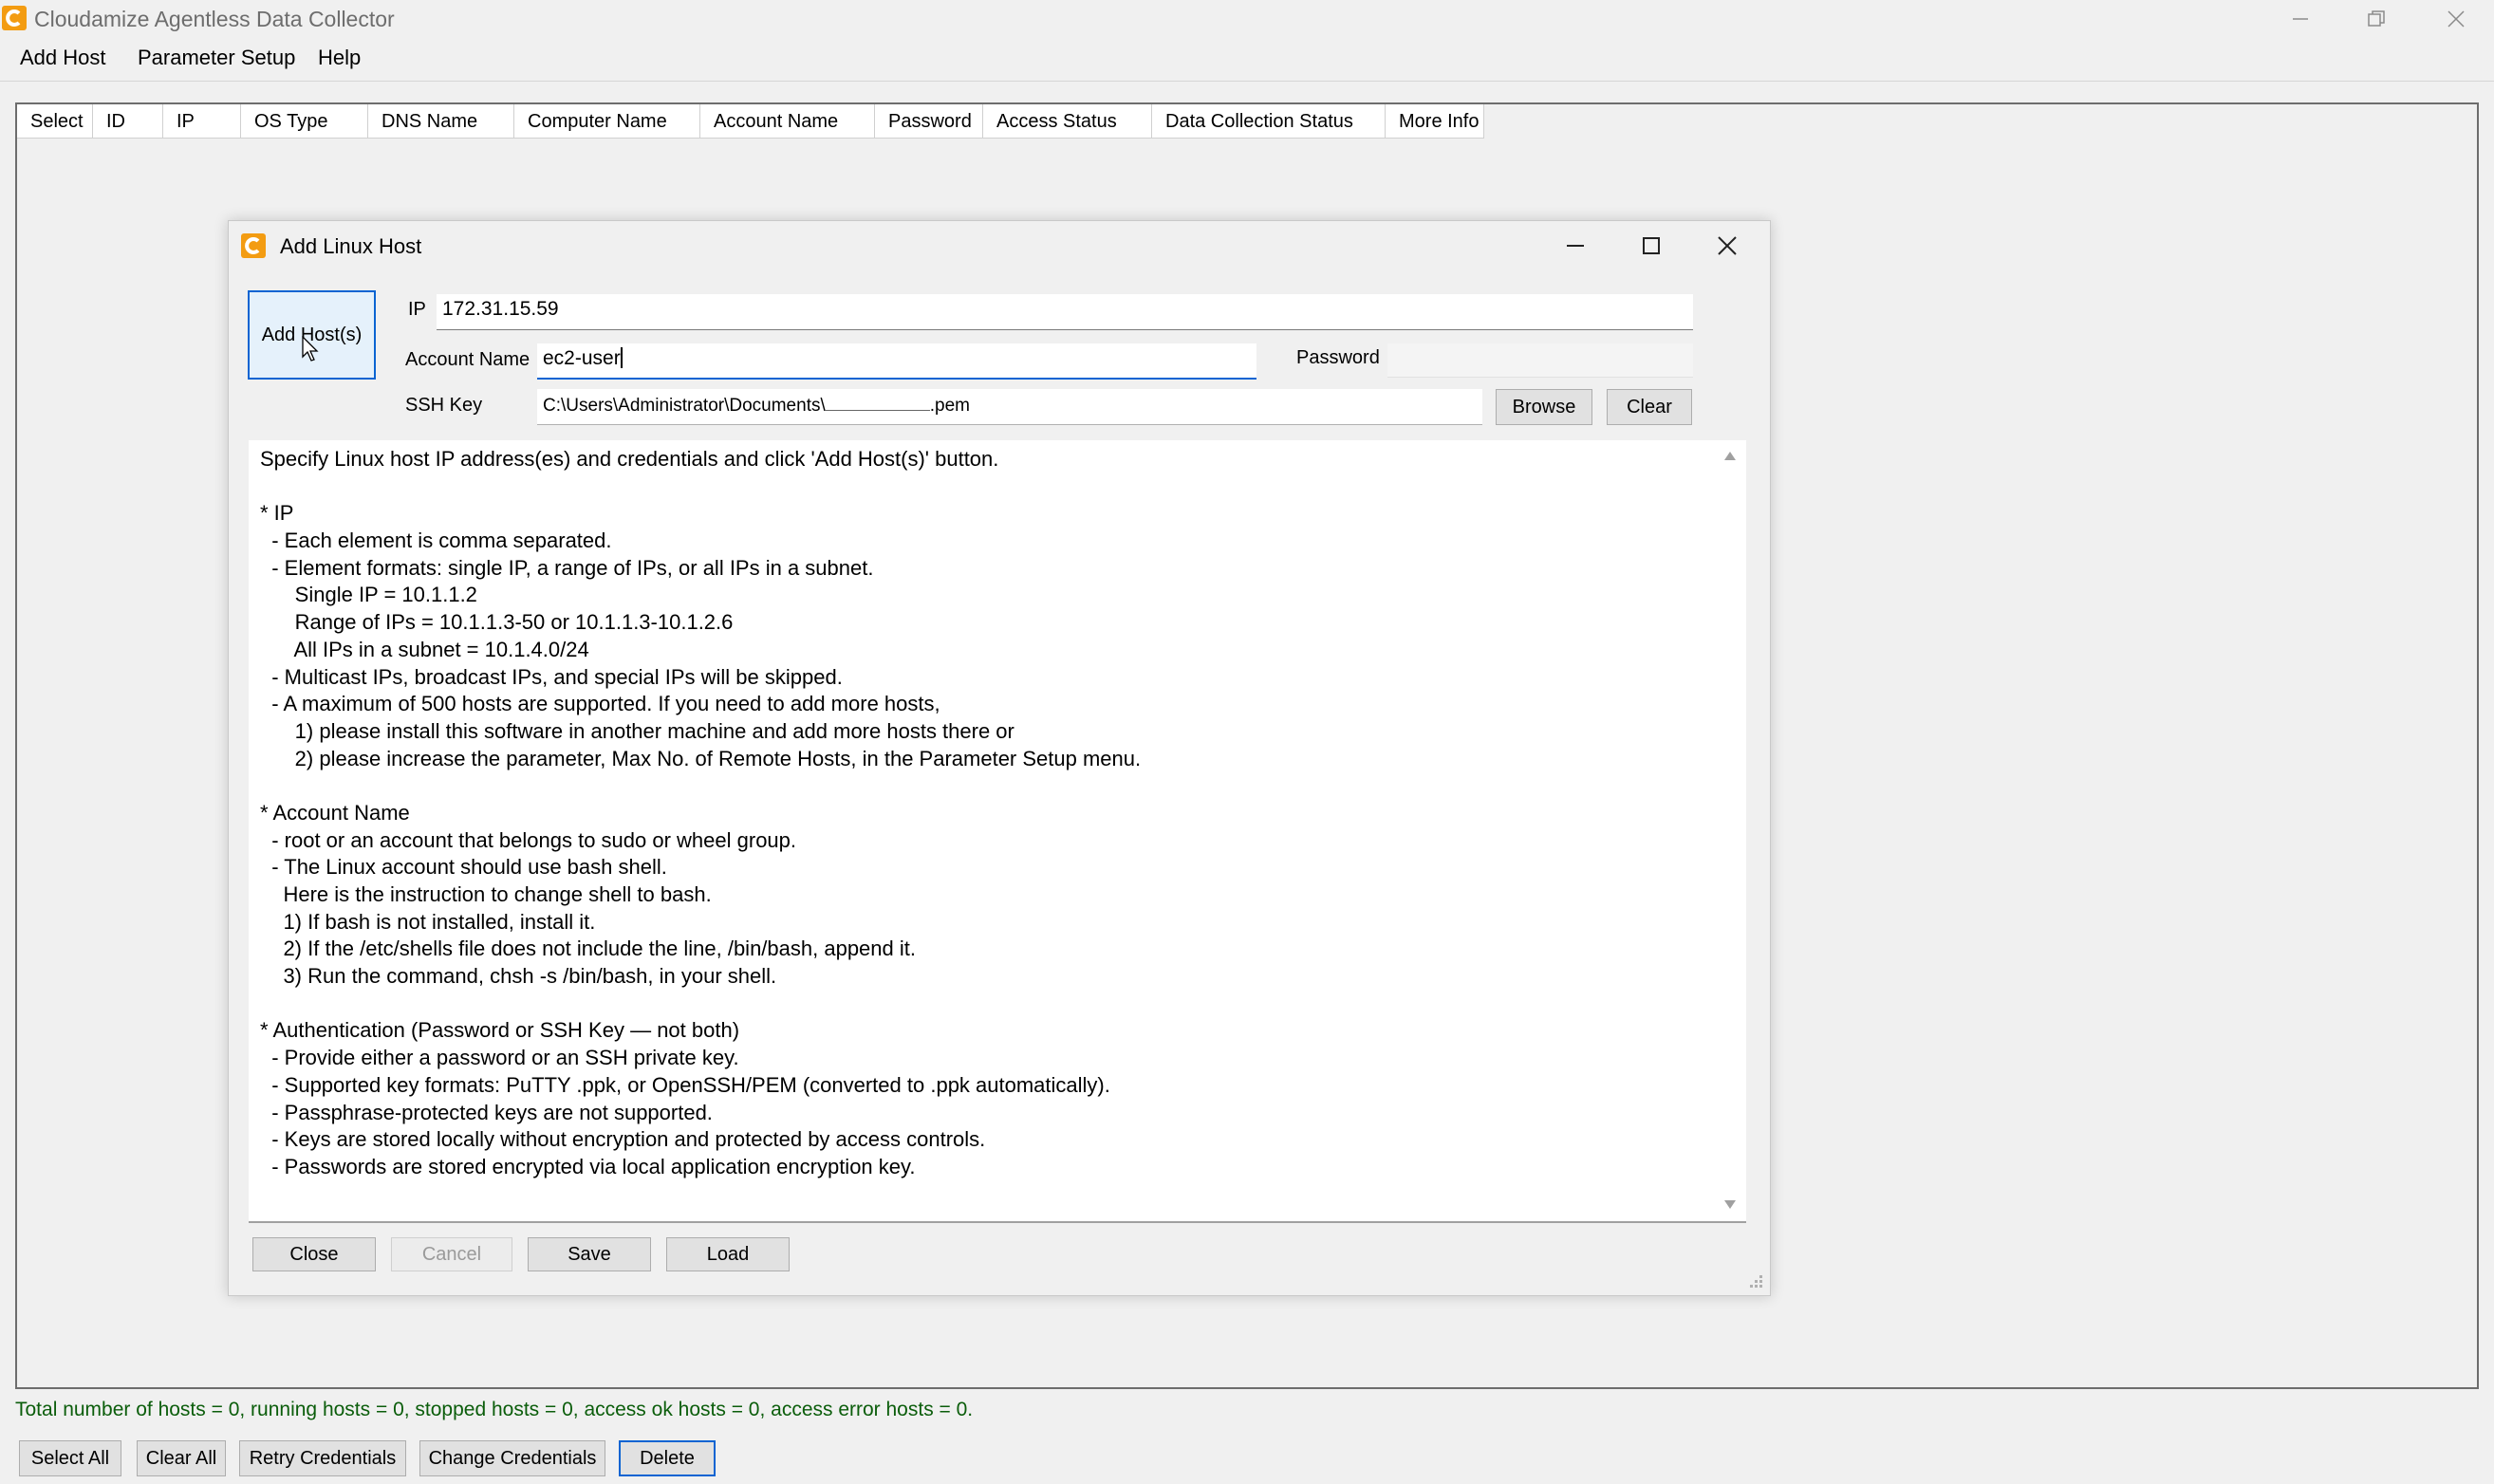 This screenshot has height=1484, width=2494. What do you see at coordinates (1575, 245) in the screenshot?
I see `dialog-minimize-icon` at bounding box center [1575, 245].